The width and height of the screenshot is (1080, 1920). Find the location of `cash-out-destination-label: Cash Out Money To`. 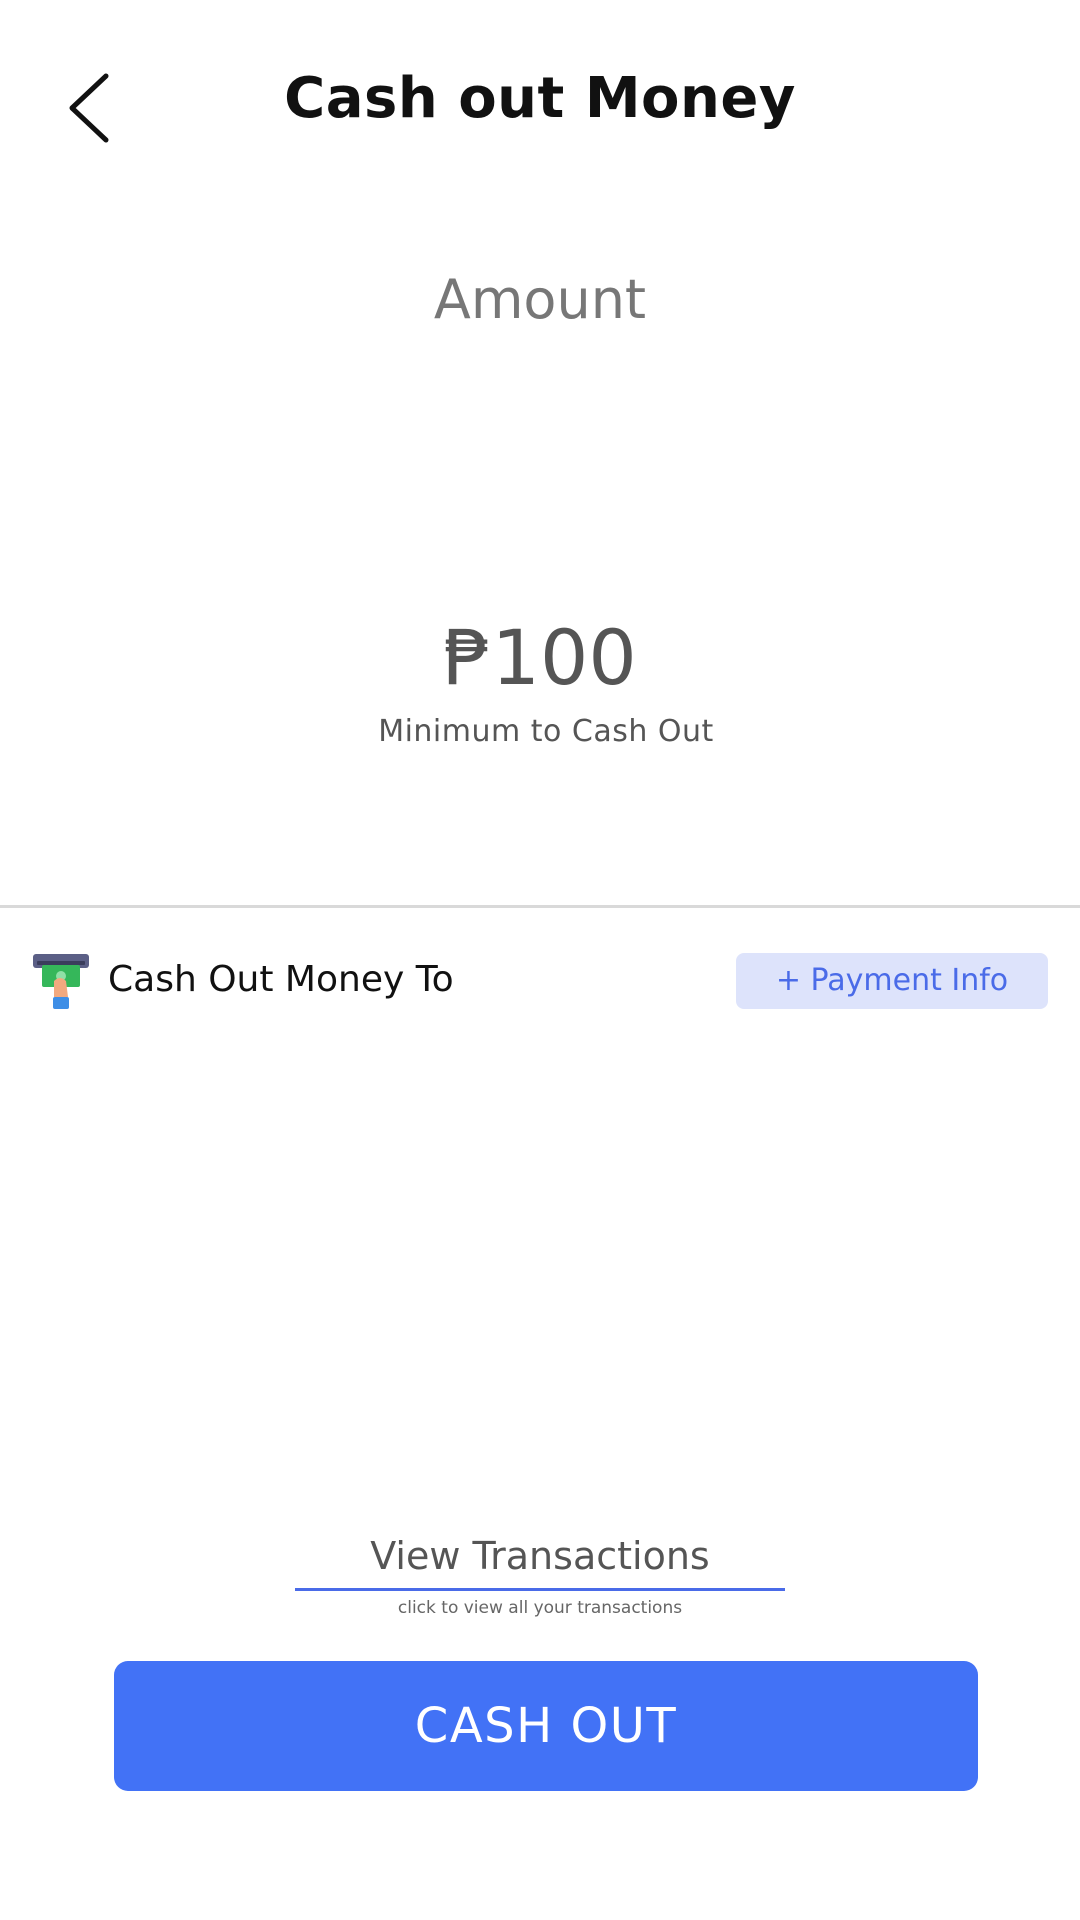

cash-out-destination-label: Cash Out Money To is located at coordinates (281, 979).